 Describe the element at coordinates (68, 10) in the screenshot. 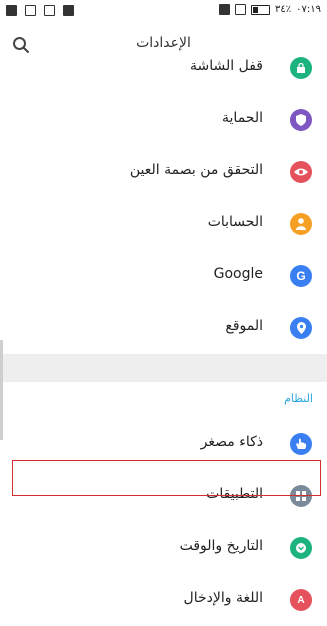

I see `message-notification-icon` at that location.